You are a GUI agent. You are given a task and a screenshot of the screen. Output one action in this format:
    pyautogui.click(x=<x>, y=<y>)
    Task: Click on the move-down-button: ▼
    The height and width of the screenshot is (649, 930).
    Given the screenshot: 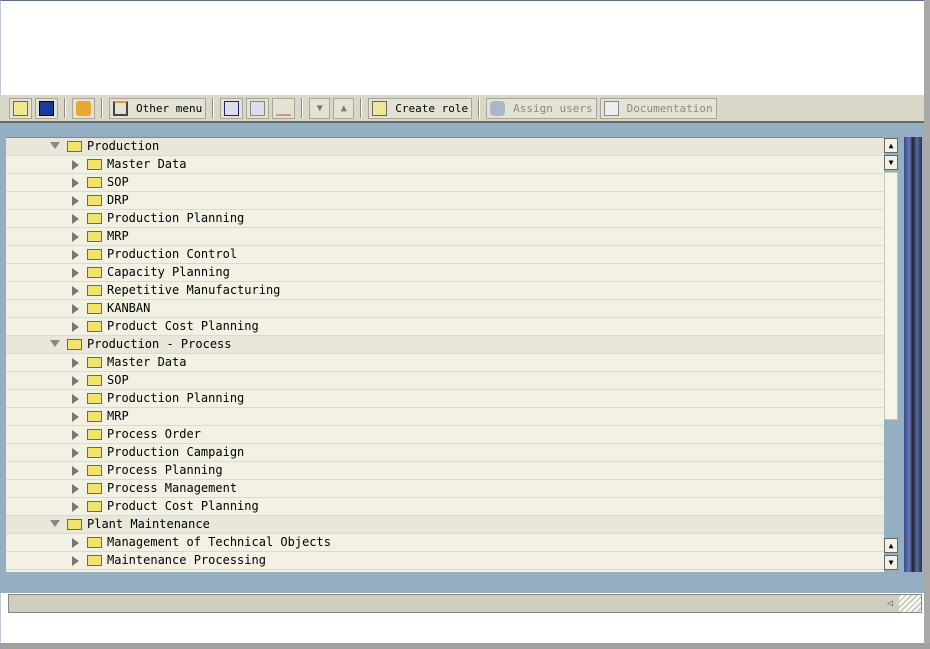 What is the action you would take?
    pyautogui.click(x=320, y=108)
    